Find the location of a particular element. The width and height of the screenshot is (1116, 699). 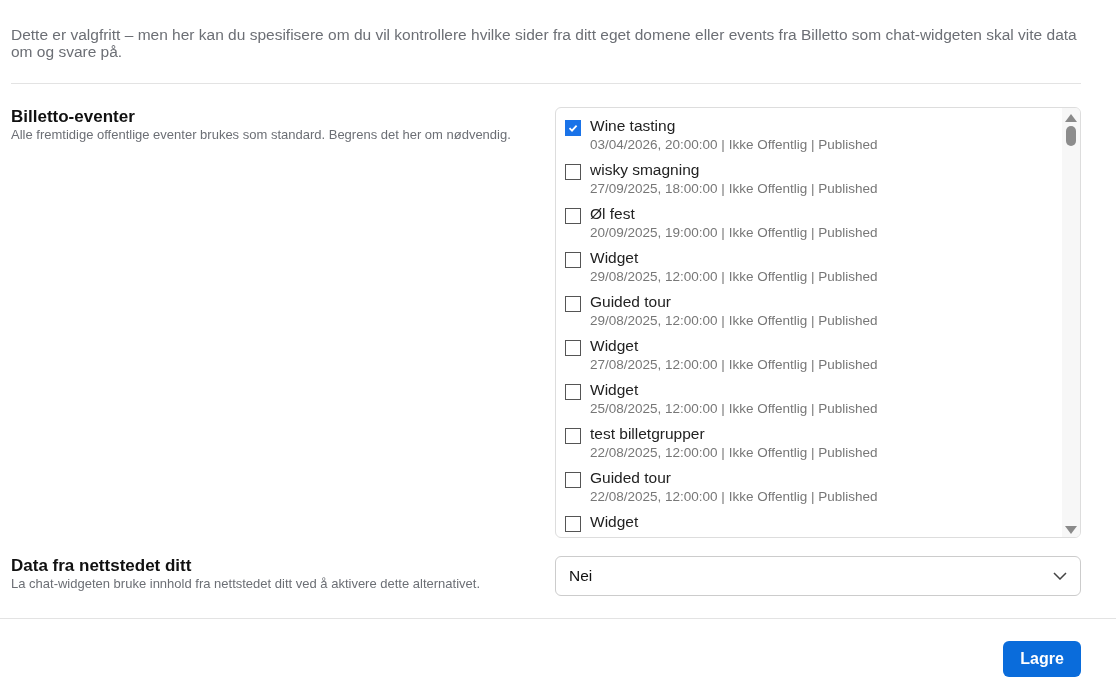

section-description: La chat-widgeten bruke innhold fra nettstedet ditt ved å aktivere dette alternativet. is located at coordinates (246, 584).